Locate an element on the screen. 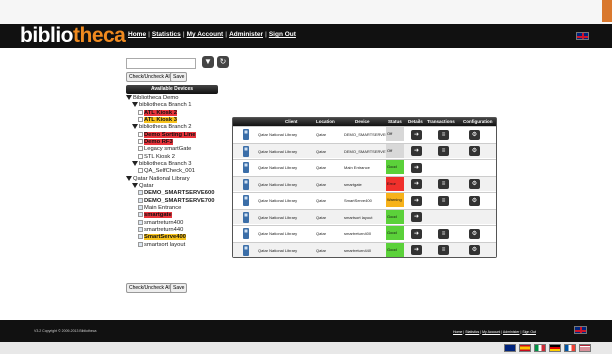 This screenshot has height=354, width=612. nav-statistics: Statistics is located at coordinates (166, 34).